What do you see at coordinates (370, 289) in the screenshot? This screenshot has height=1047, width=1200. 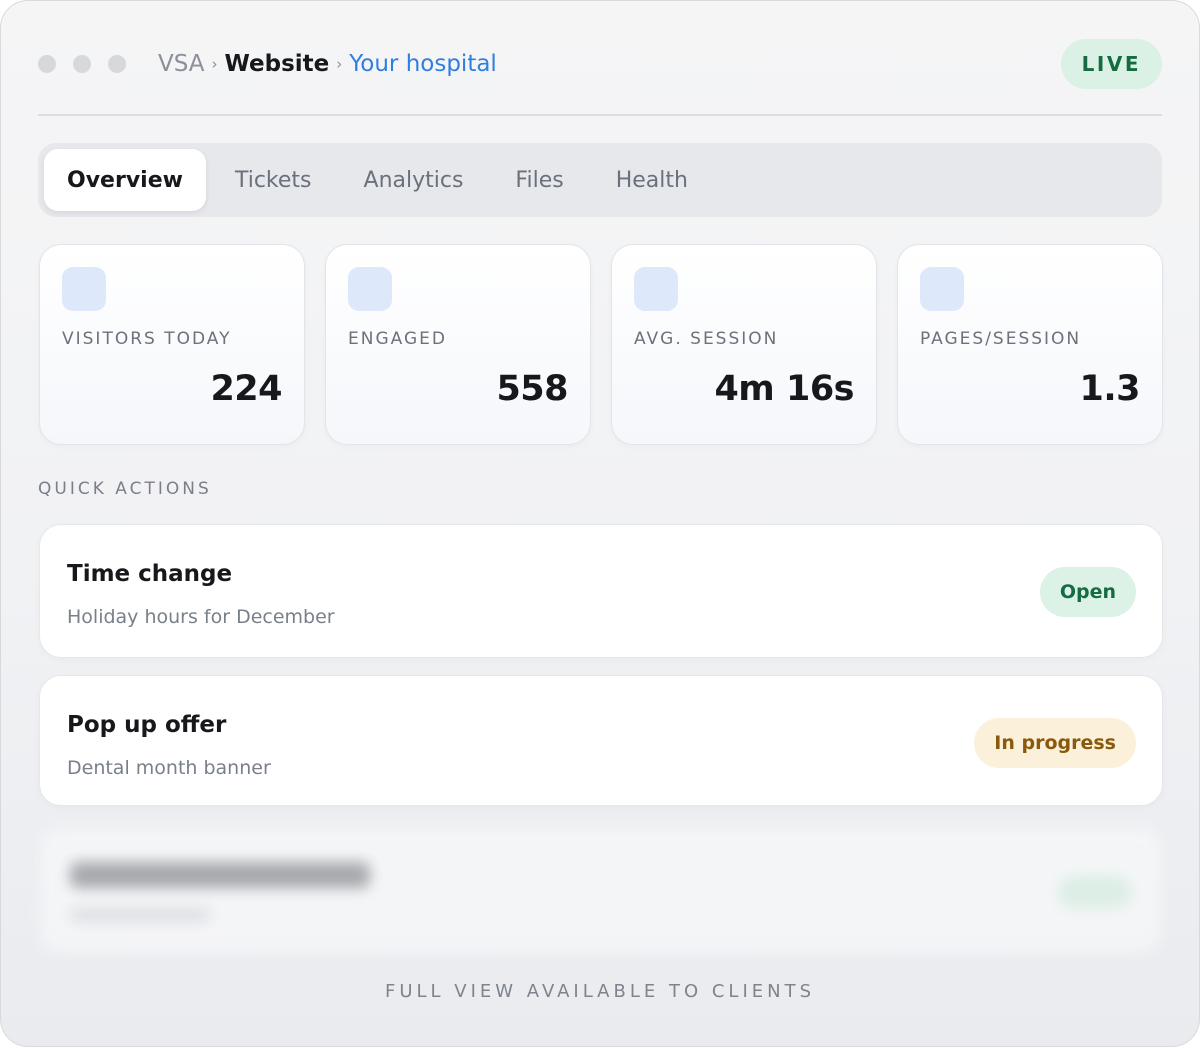 I see `engaged-icon` at bounding box center [370, 289].